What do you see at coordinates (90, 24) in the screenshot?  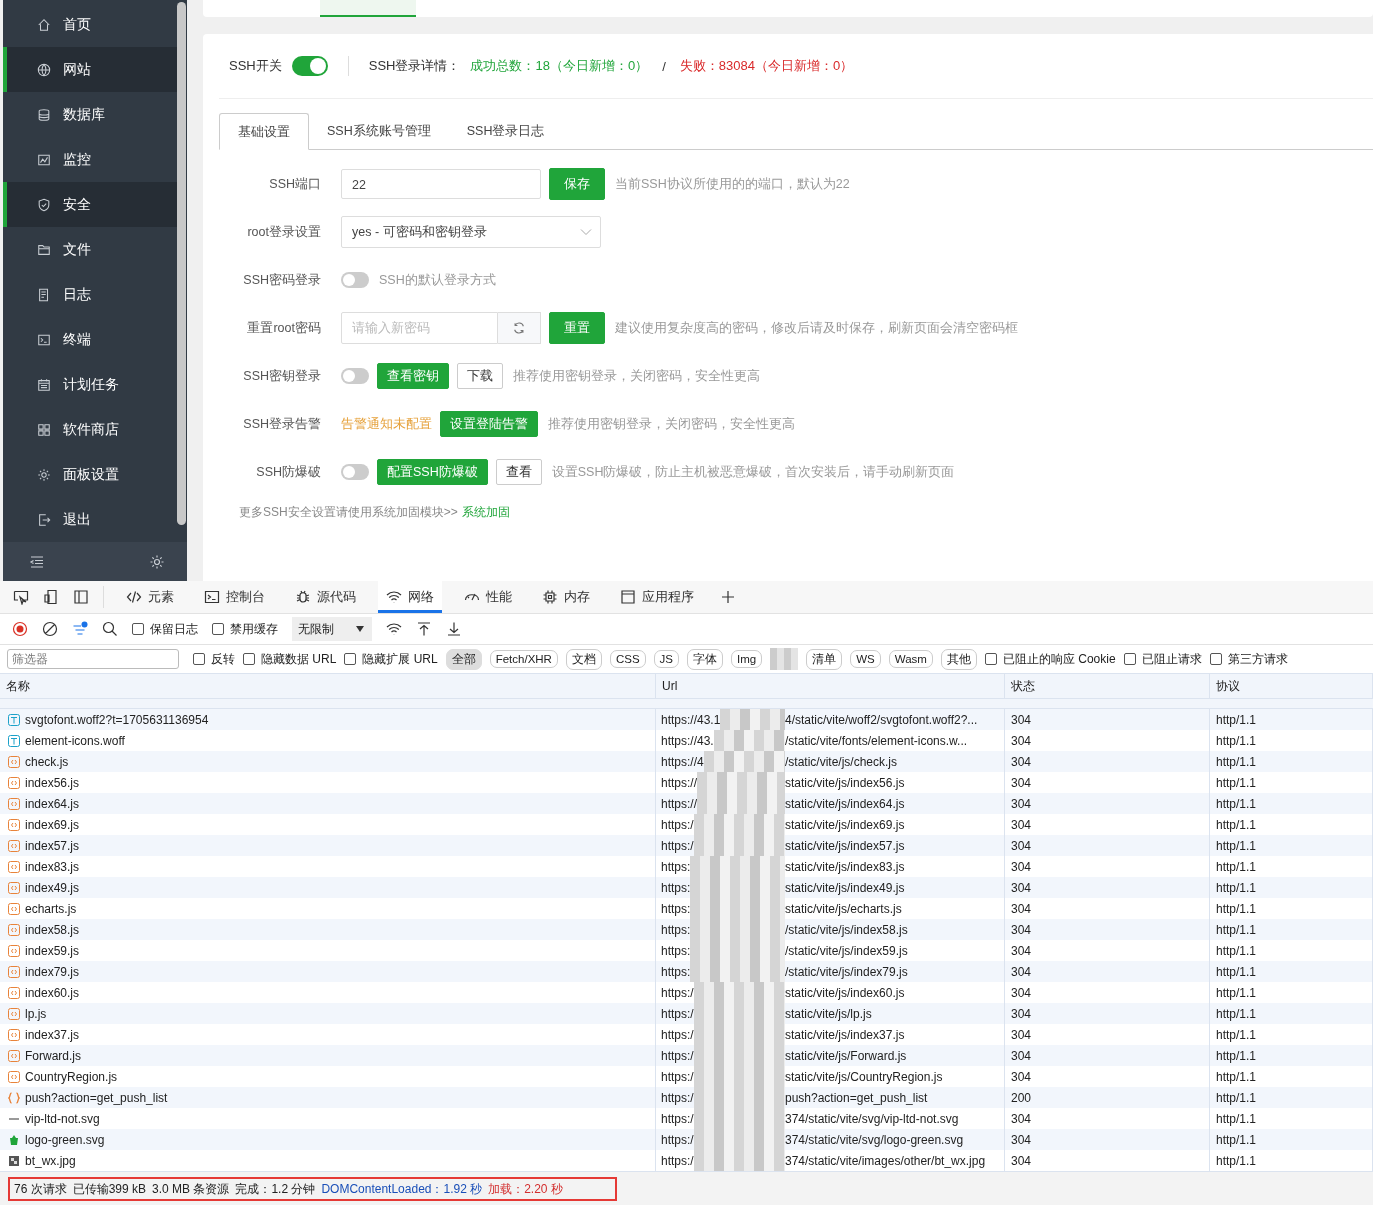 I see `sidebar-item: 首页` at bounding box center [90, 24].